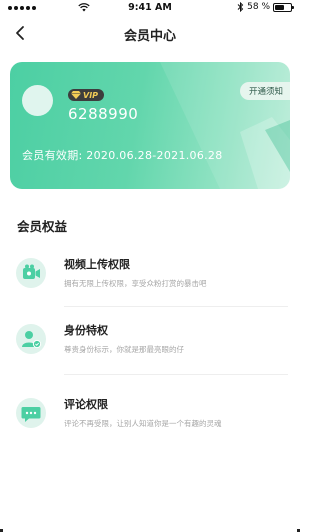  I want to click on membership-notice-button: 开通须知, so click(264, 91).